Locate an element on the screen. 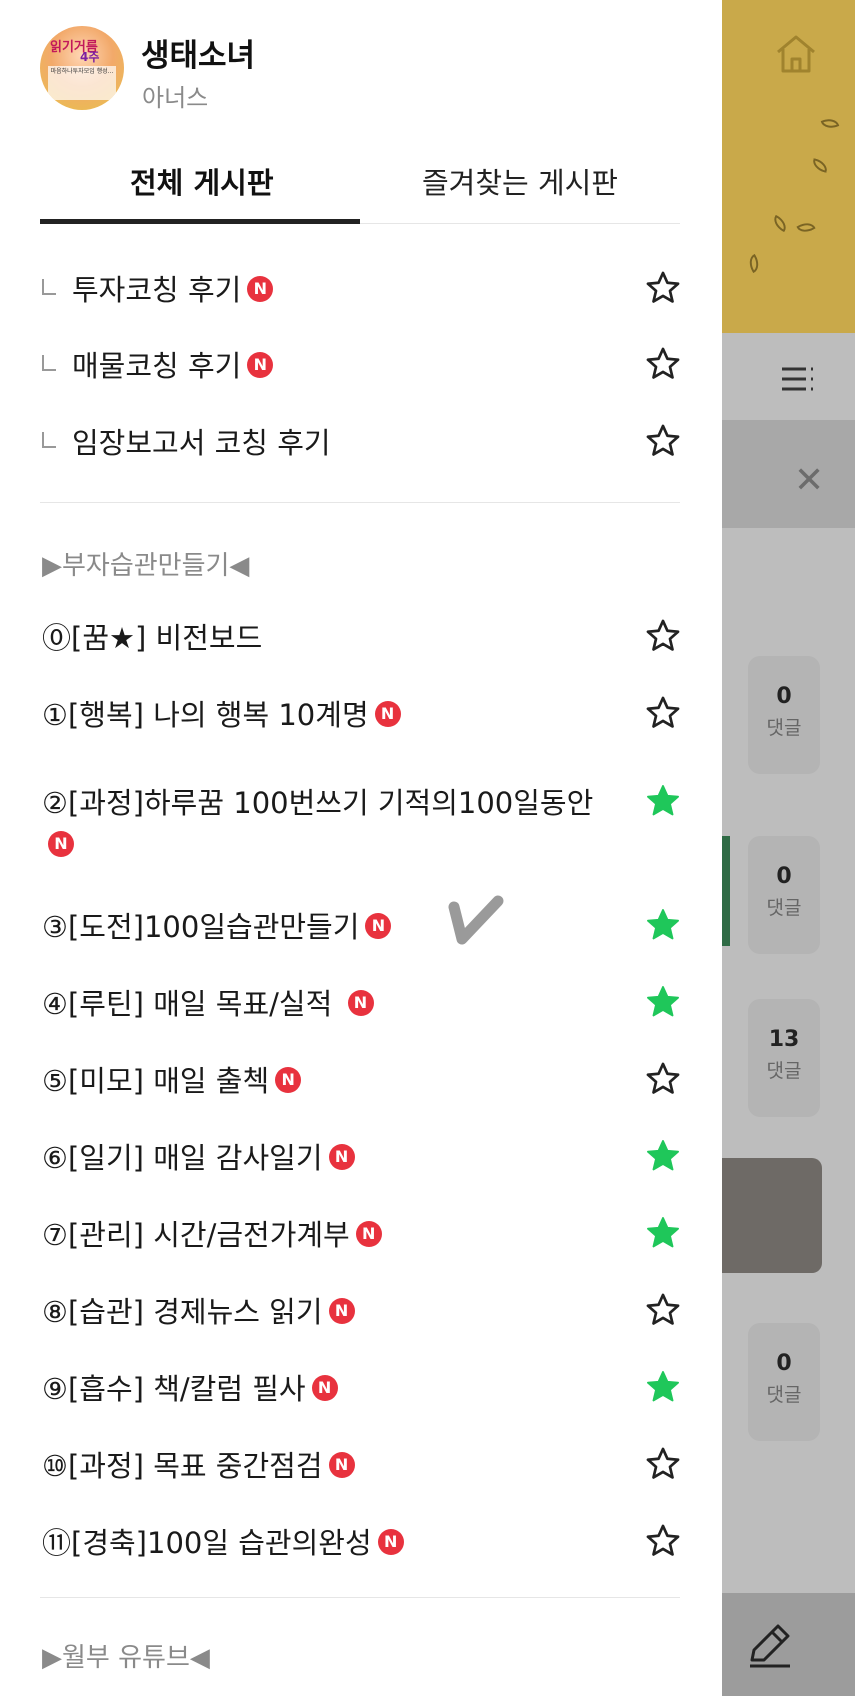  board-item-label-container: ⑤[미모] 매일 출첵 N is located at coordinates (322, 1081).